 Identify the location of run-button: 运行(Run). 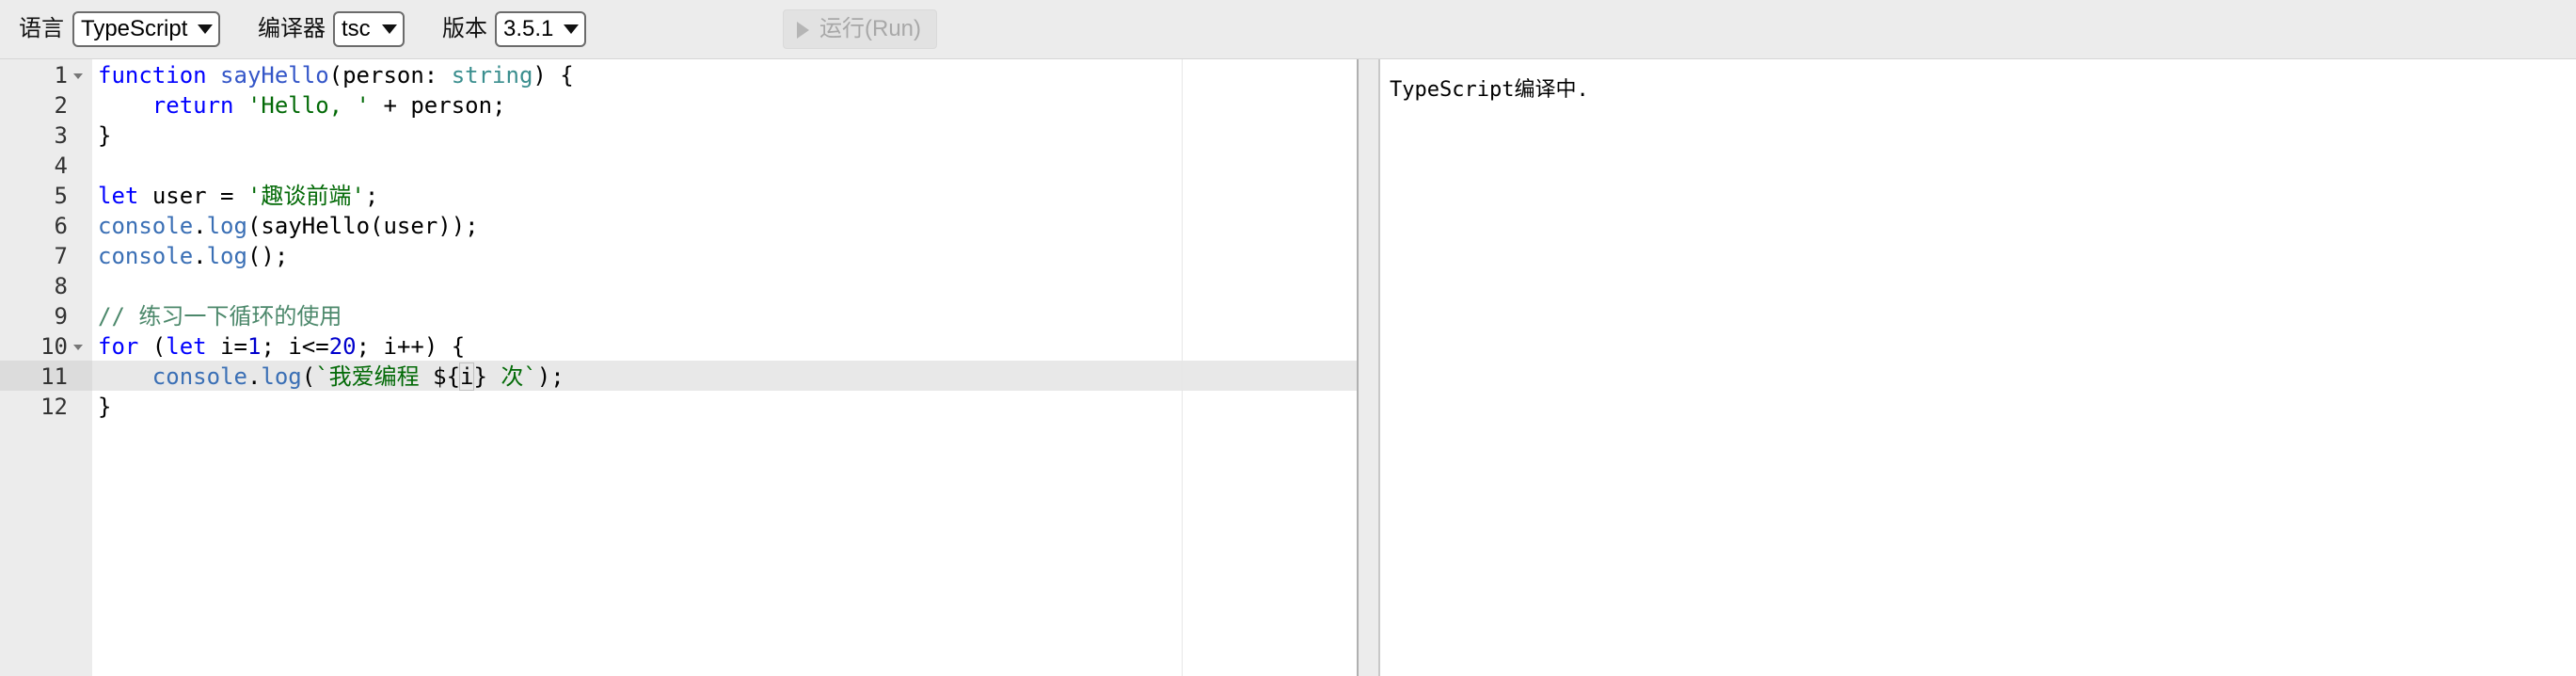
(860, 29).